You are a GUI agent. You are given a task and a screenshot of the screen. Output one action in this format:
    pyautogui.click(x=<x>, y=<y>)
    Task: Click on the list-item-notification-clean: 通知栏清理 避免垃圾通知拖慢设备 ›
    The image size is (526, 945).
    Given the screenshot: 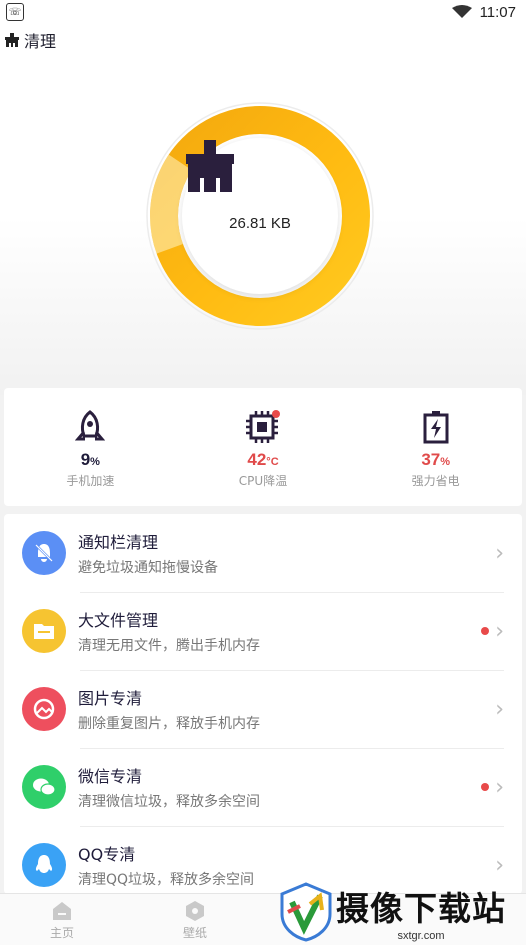 What is the action you would take?
    pyautogui.click(x=263, y=553)
    